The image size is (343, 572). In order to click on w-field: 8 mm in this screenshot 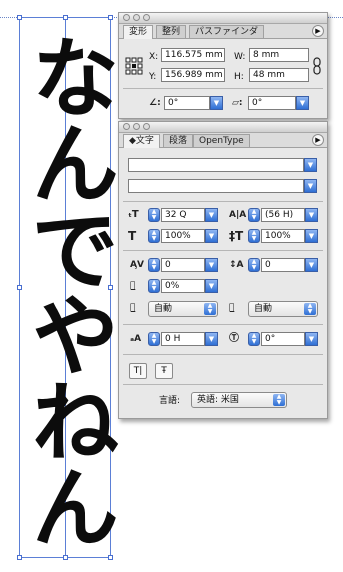, I will do `click(279, 55)`.